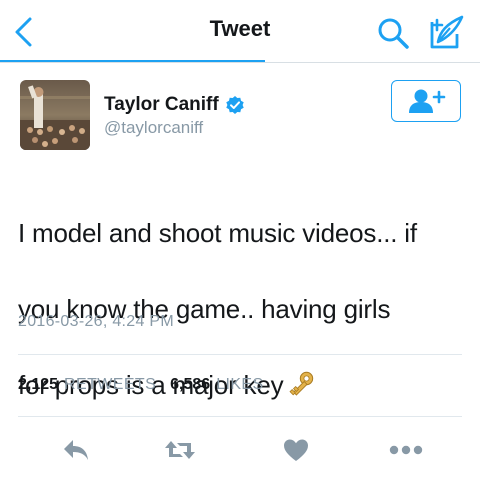  Describe the element at coordinates (240, 31) in the screenshot. I see `navigation-bar: Tweet` at that location.